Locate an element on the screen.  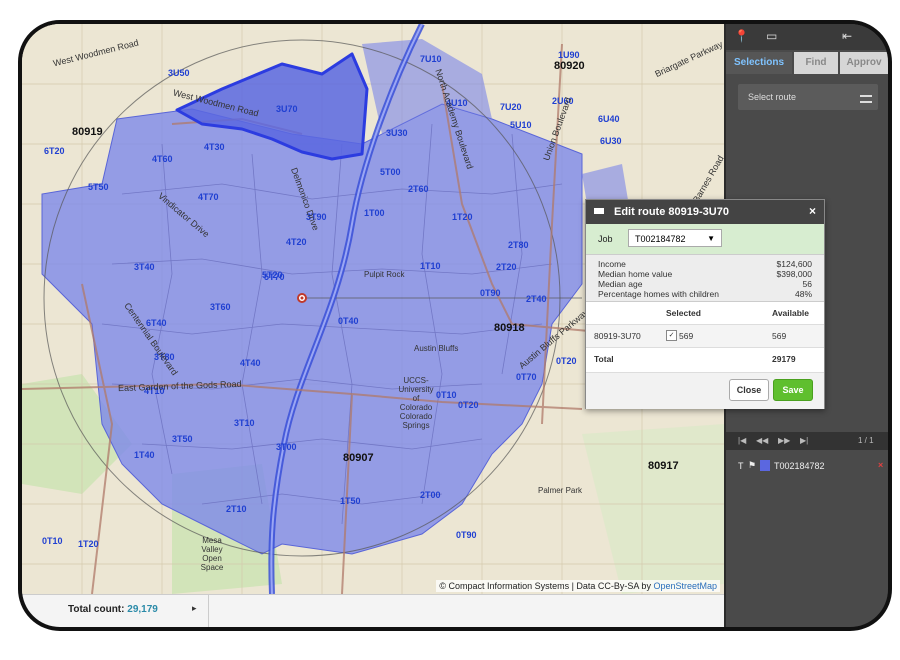
first-page-icon: |◀ is located at coordinates (742, 440).